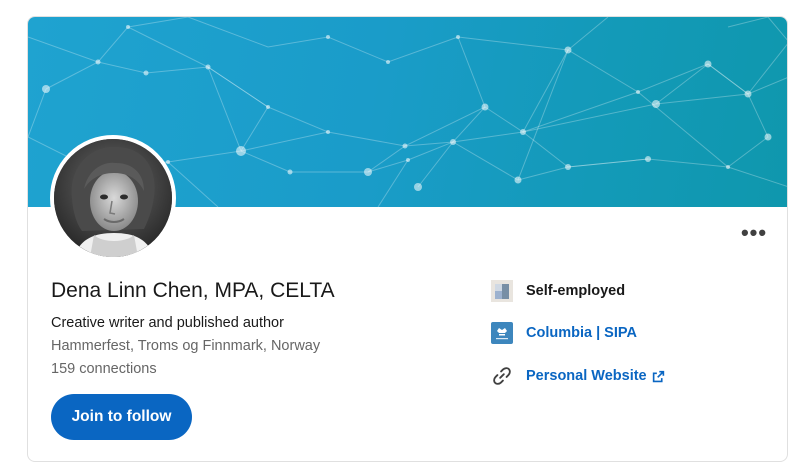 The width and height of the screenshot is (800, 474). What do you see at coordinates (586, 376) in the screenshot?
I see `sidebar-item-label: Personal Website` at bounding box center [586, 376].